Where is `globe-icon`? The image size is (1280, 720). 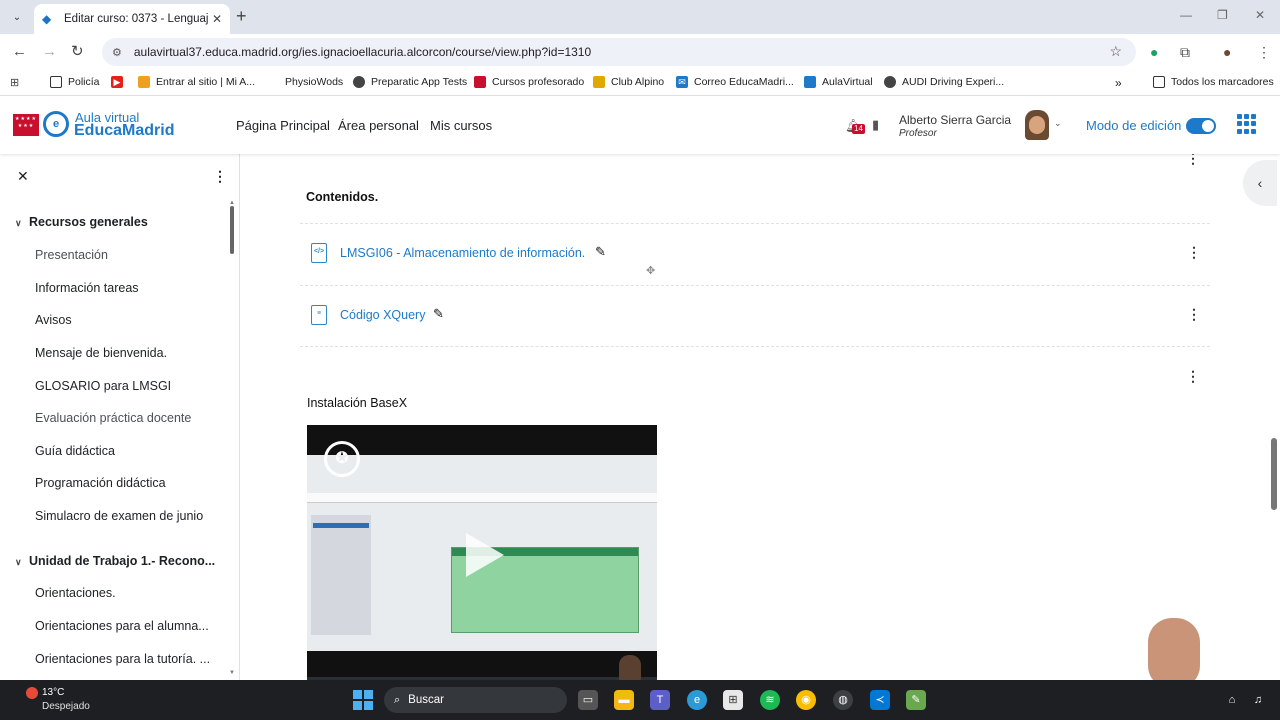 globe-icon is located at coordinates (890, 82).